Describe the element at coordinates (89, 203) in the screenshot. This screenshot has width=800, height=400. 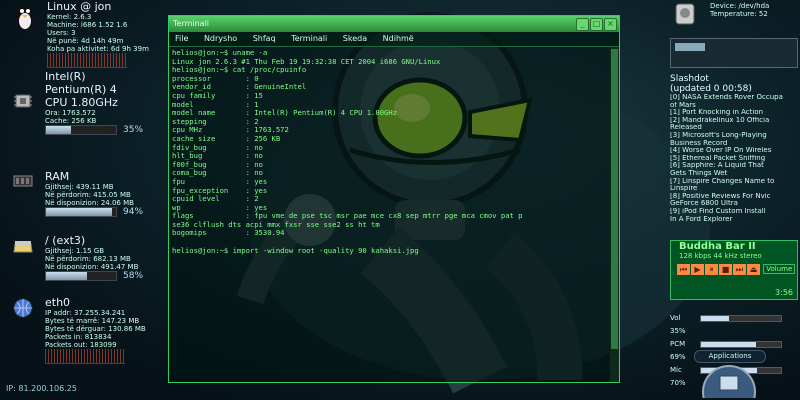
I see `ram-free: Në disponizion: 24.06 MB` at that location.